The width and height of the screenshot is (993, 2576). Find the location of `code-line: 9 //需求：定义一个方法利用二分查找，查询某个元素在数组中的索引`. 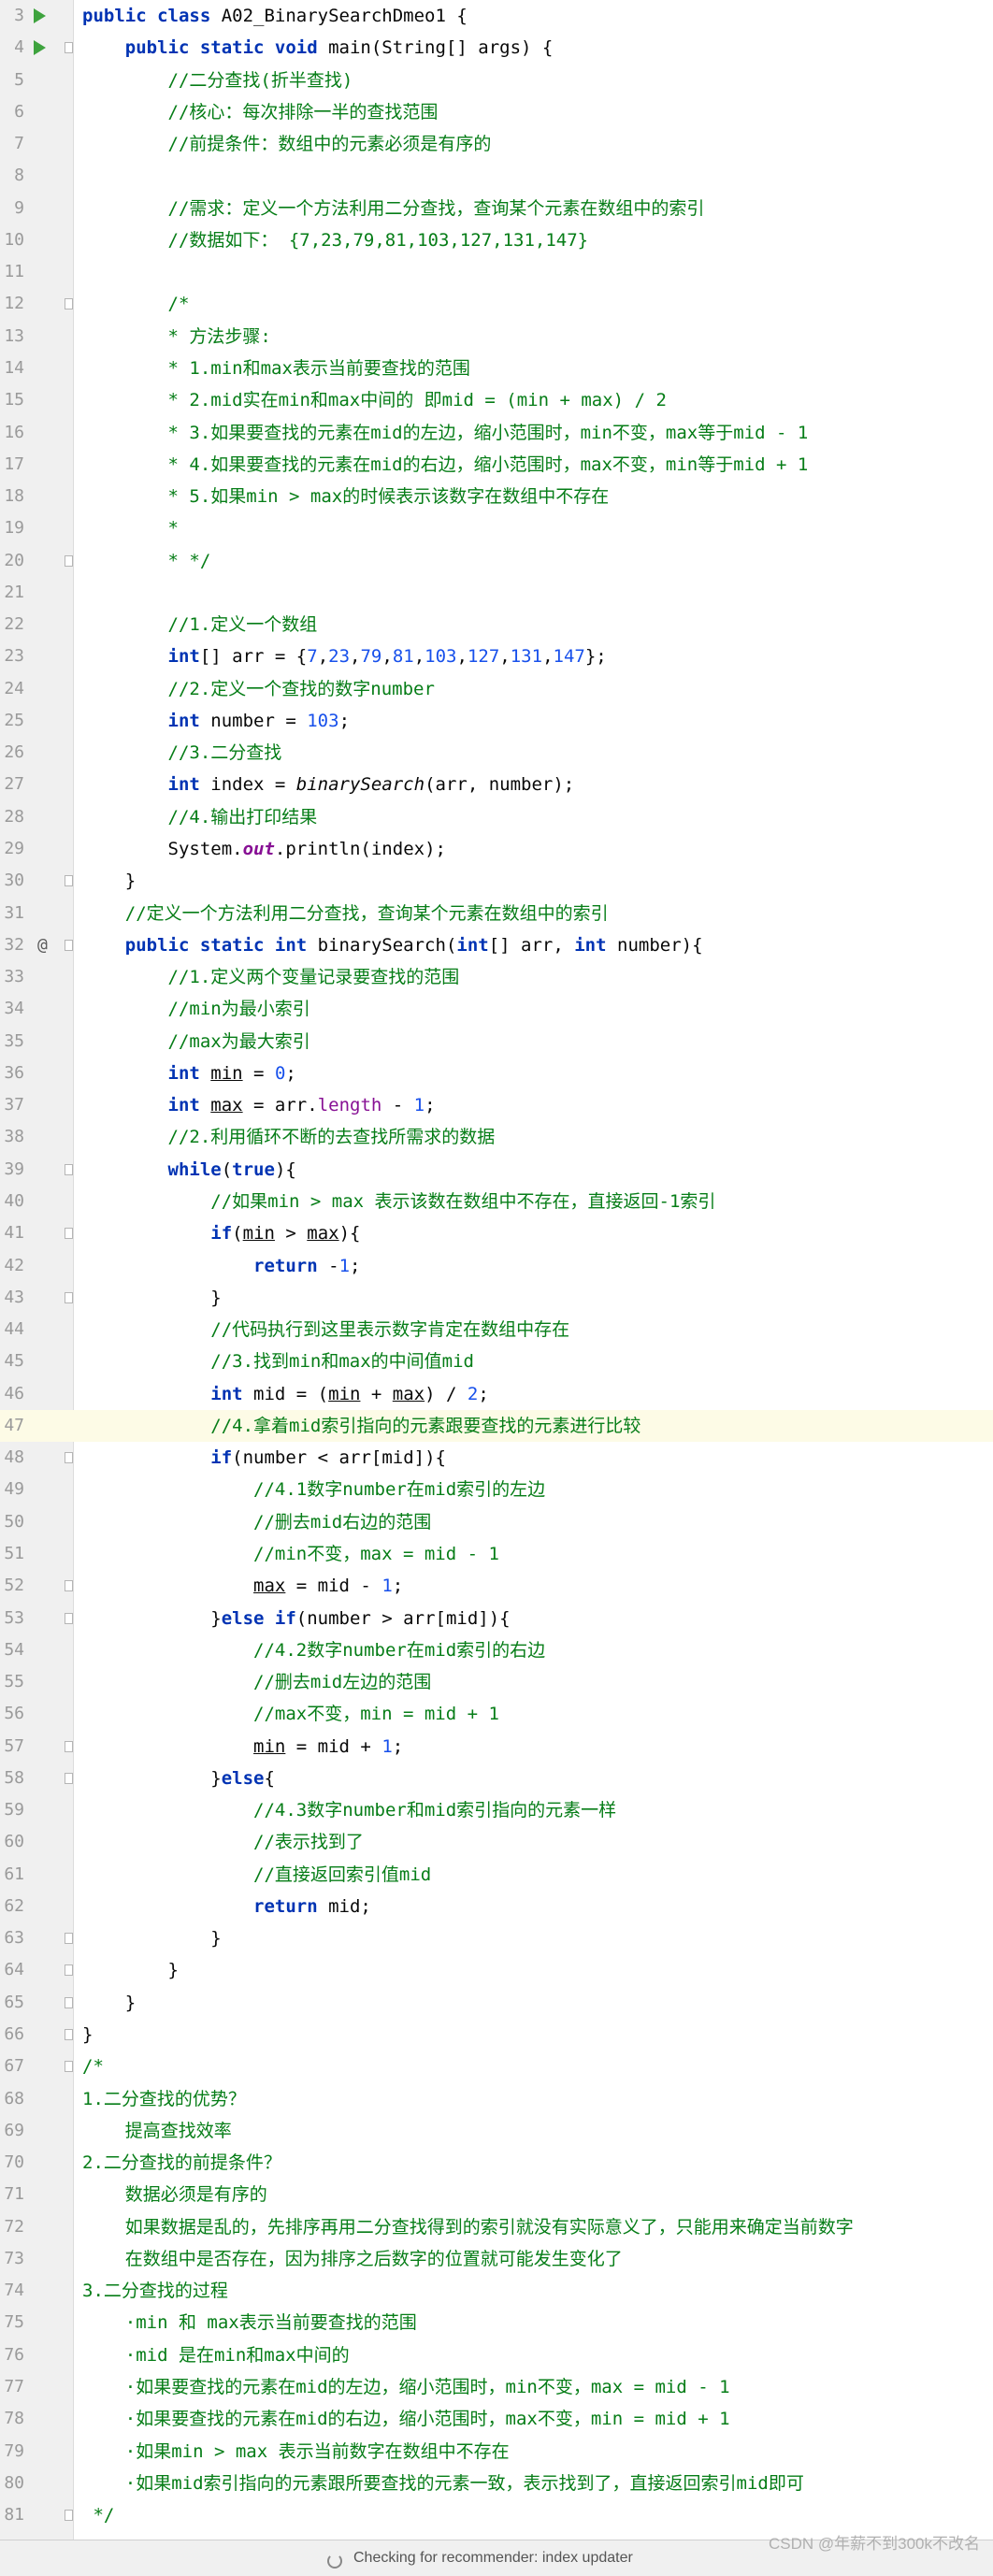

code-line: 9 //需求：定义一个方法利用二分查找，查询某个元素在数组中的索引 is located at coordinates (496, 209).